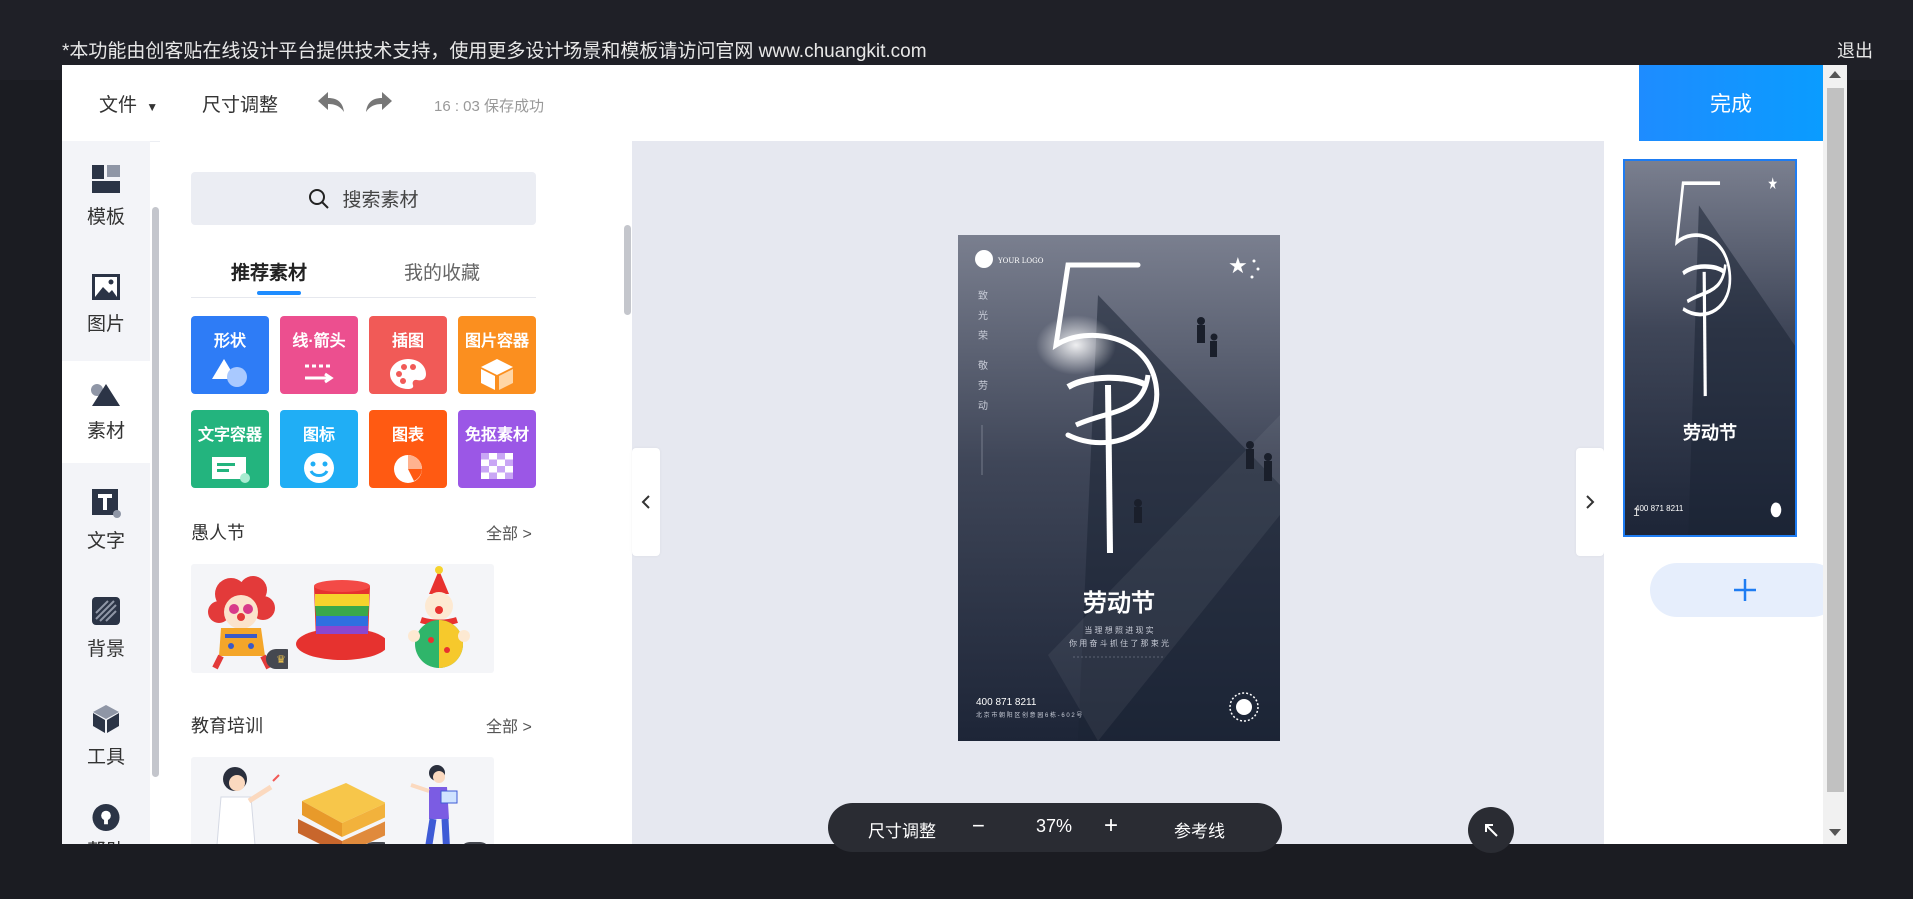  I want to click on sidebar-item-text: 文字, so click(106, 520).